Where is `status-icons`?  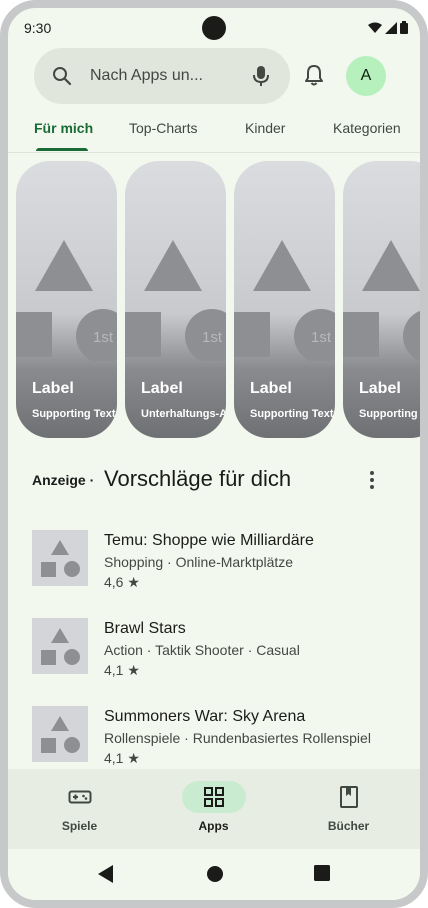
status-icons is located at coordinates (388, 27).